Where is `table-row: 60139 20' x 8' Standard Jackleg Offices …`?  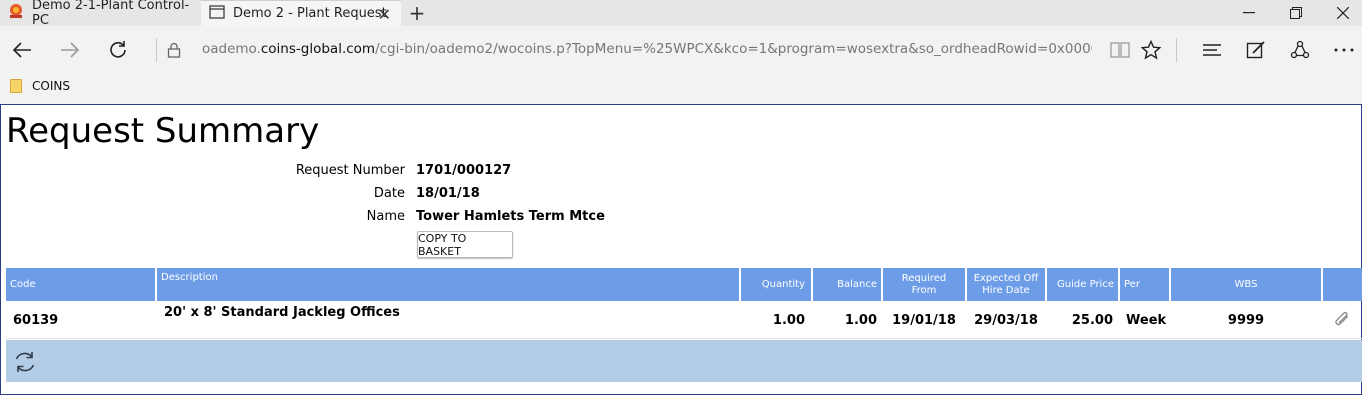 table-row: 60139 20' x 8' Standard Jackleg Offices … is located at coordinates (684, 320).